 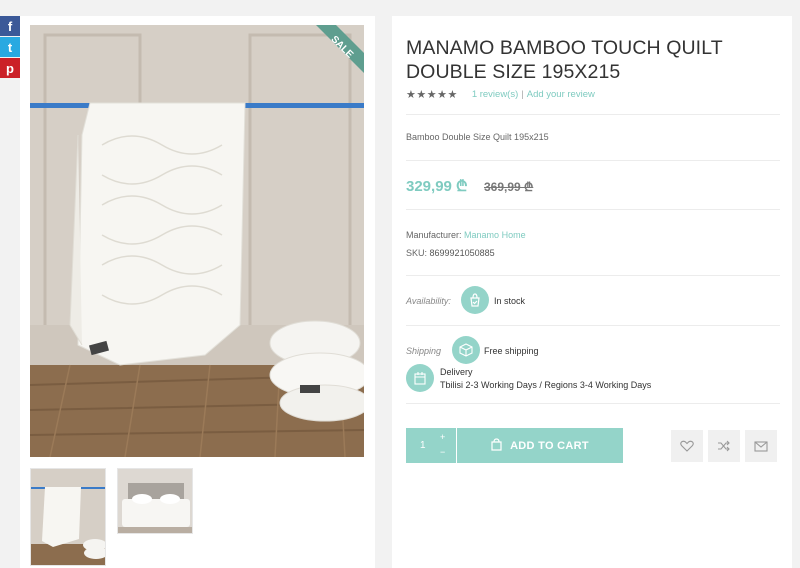 I want to click on add-to-cart-button: ADD TO CART, so click(x=540, y=445).